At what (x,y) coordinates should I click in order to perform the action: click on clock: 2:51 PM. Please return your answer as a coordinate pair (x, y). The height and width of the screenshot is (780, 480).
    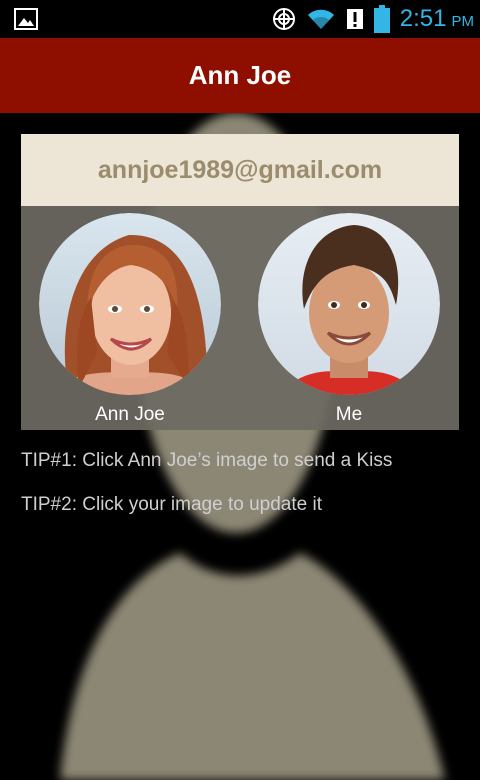
    Looking at the image, I should click on (437, 19).